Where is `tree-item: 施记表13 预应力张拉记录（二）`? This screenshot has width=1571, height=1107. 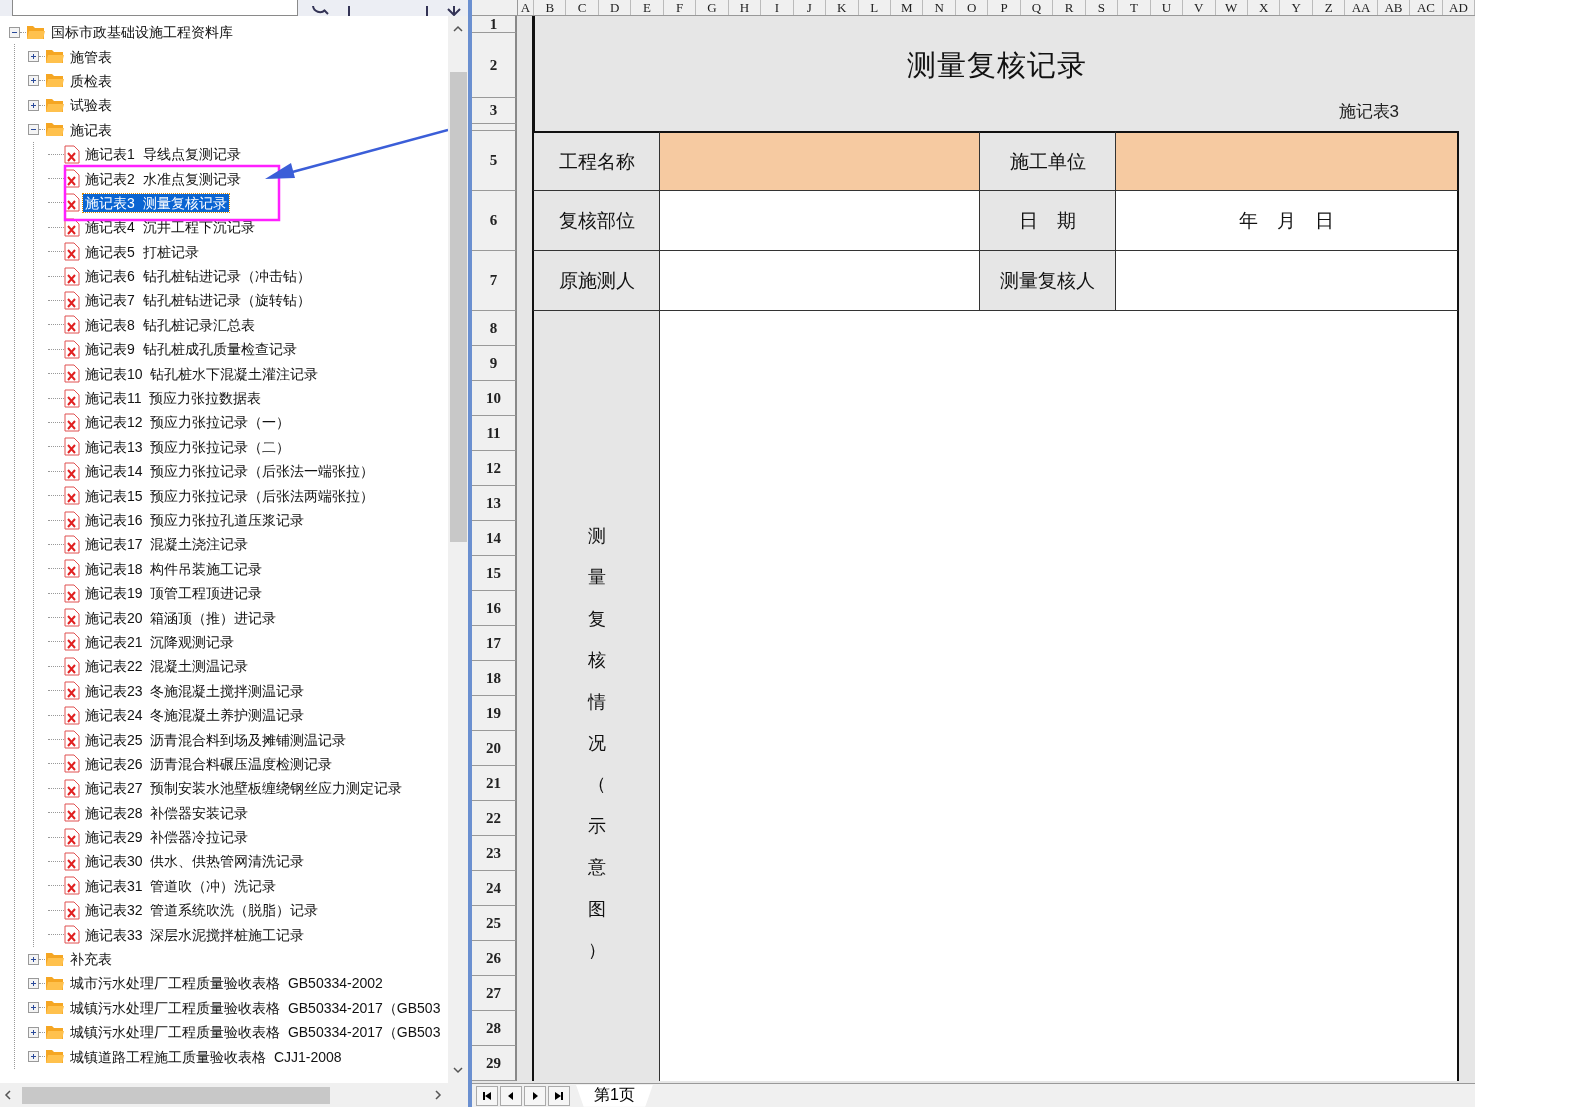
tree-item: 施记表13 预应力张拉记录（二） is located at coordinates (188, 446).